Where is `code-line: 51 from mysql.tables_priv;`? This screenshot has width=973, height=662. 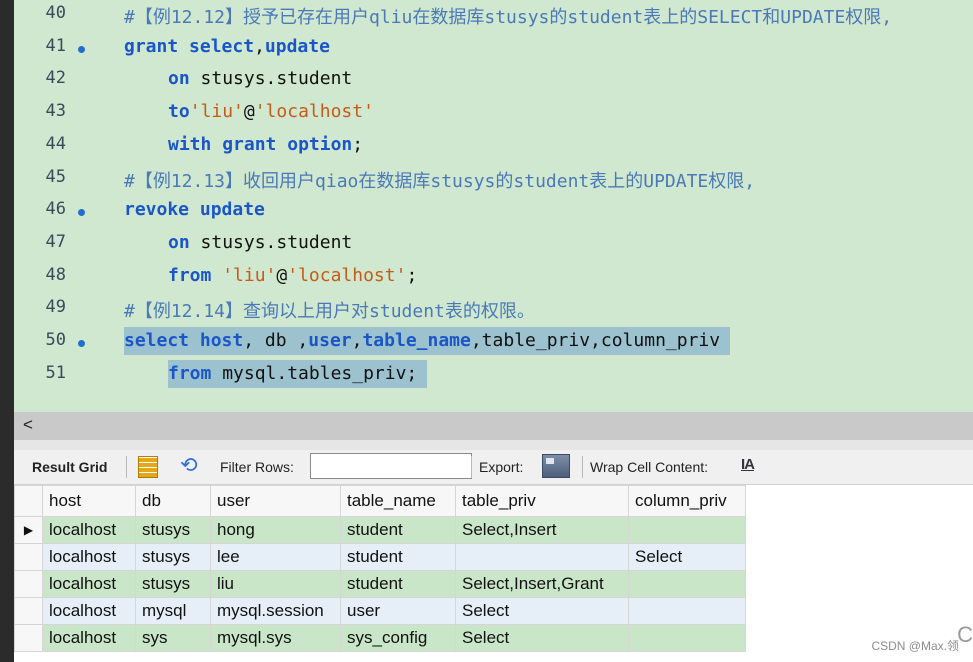 code-line: 51 from mysql.tables_priv; is located at coordinates (493, 374).